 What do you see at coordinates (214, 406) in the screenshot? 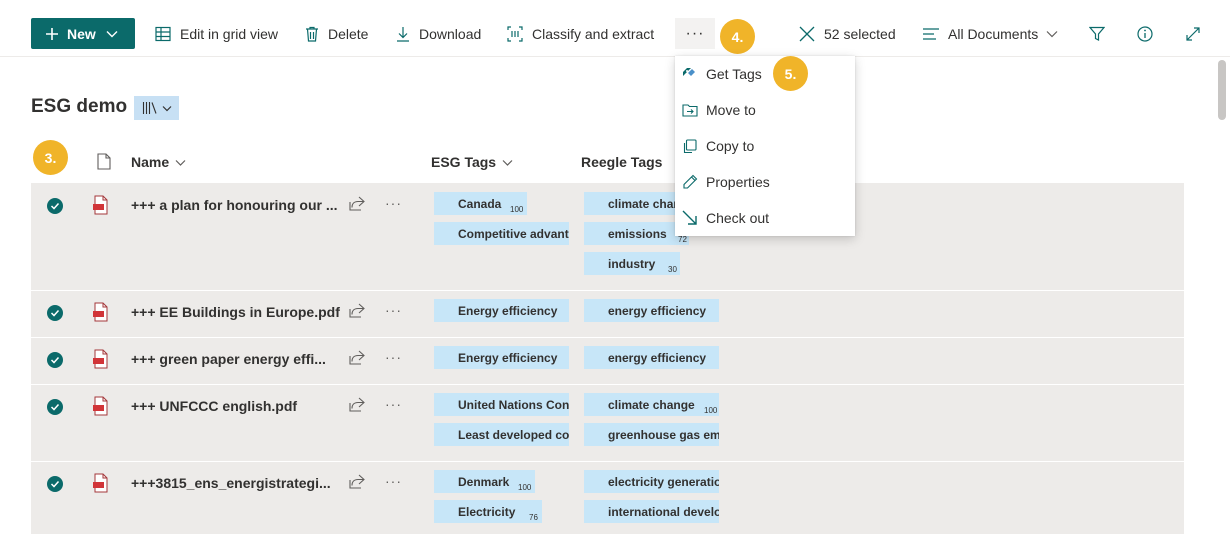
I see `file-name: +++ UNFCCC english.pdf` at bounding box center [214, 406].